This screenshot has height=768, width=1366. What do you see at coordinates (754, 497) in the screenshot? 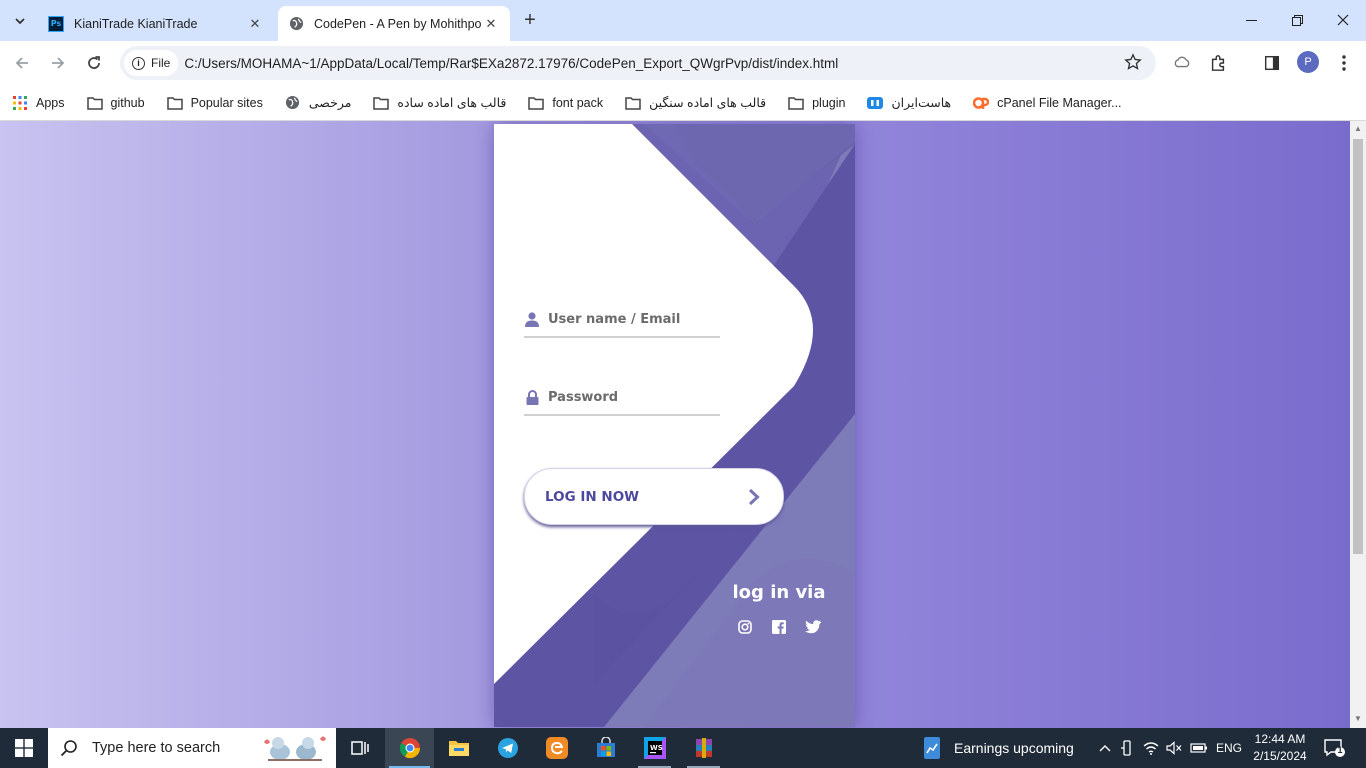
I see `chevron-right-icon` at bounding box center [754, 497].